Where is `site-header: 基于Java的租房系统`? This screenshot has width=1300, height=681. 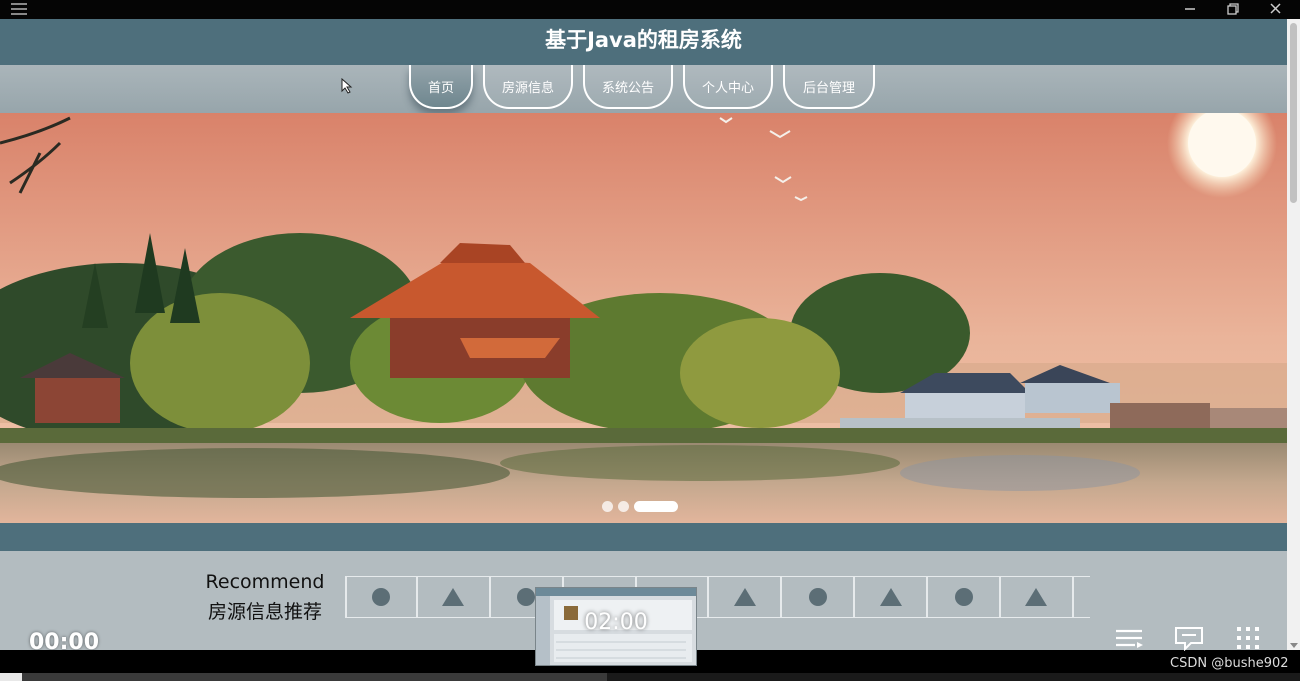
site-header: 基于Java的租房系统 is located at coordinates (643, 42).